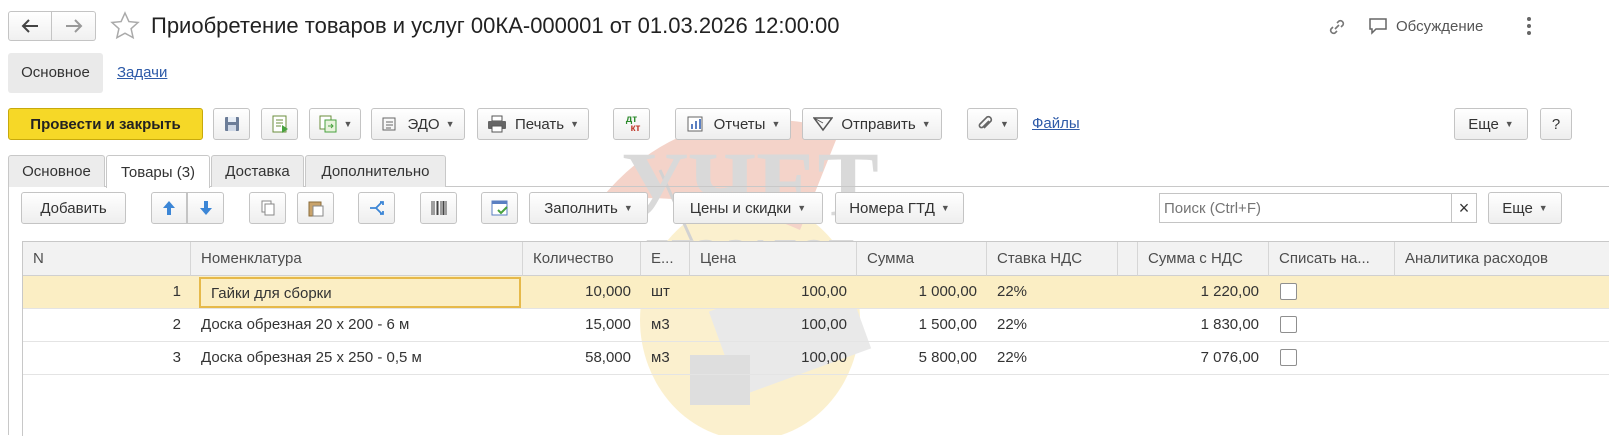 The height and width of the screenshot is (436, 1609). I want to click on select-list-icon, so click(499, 208).